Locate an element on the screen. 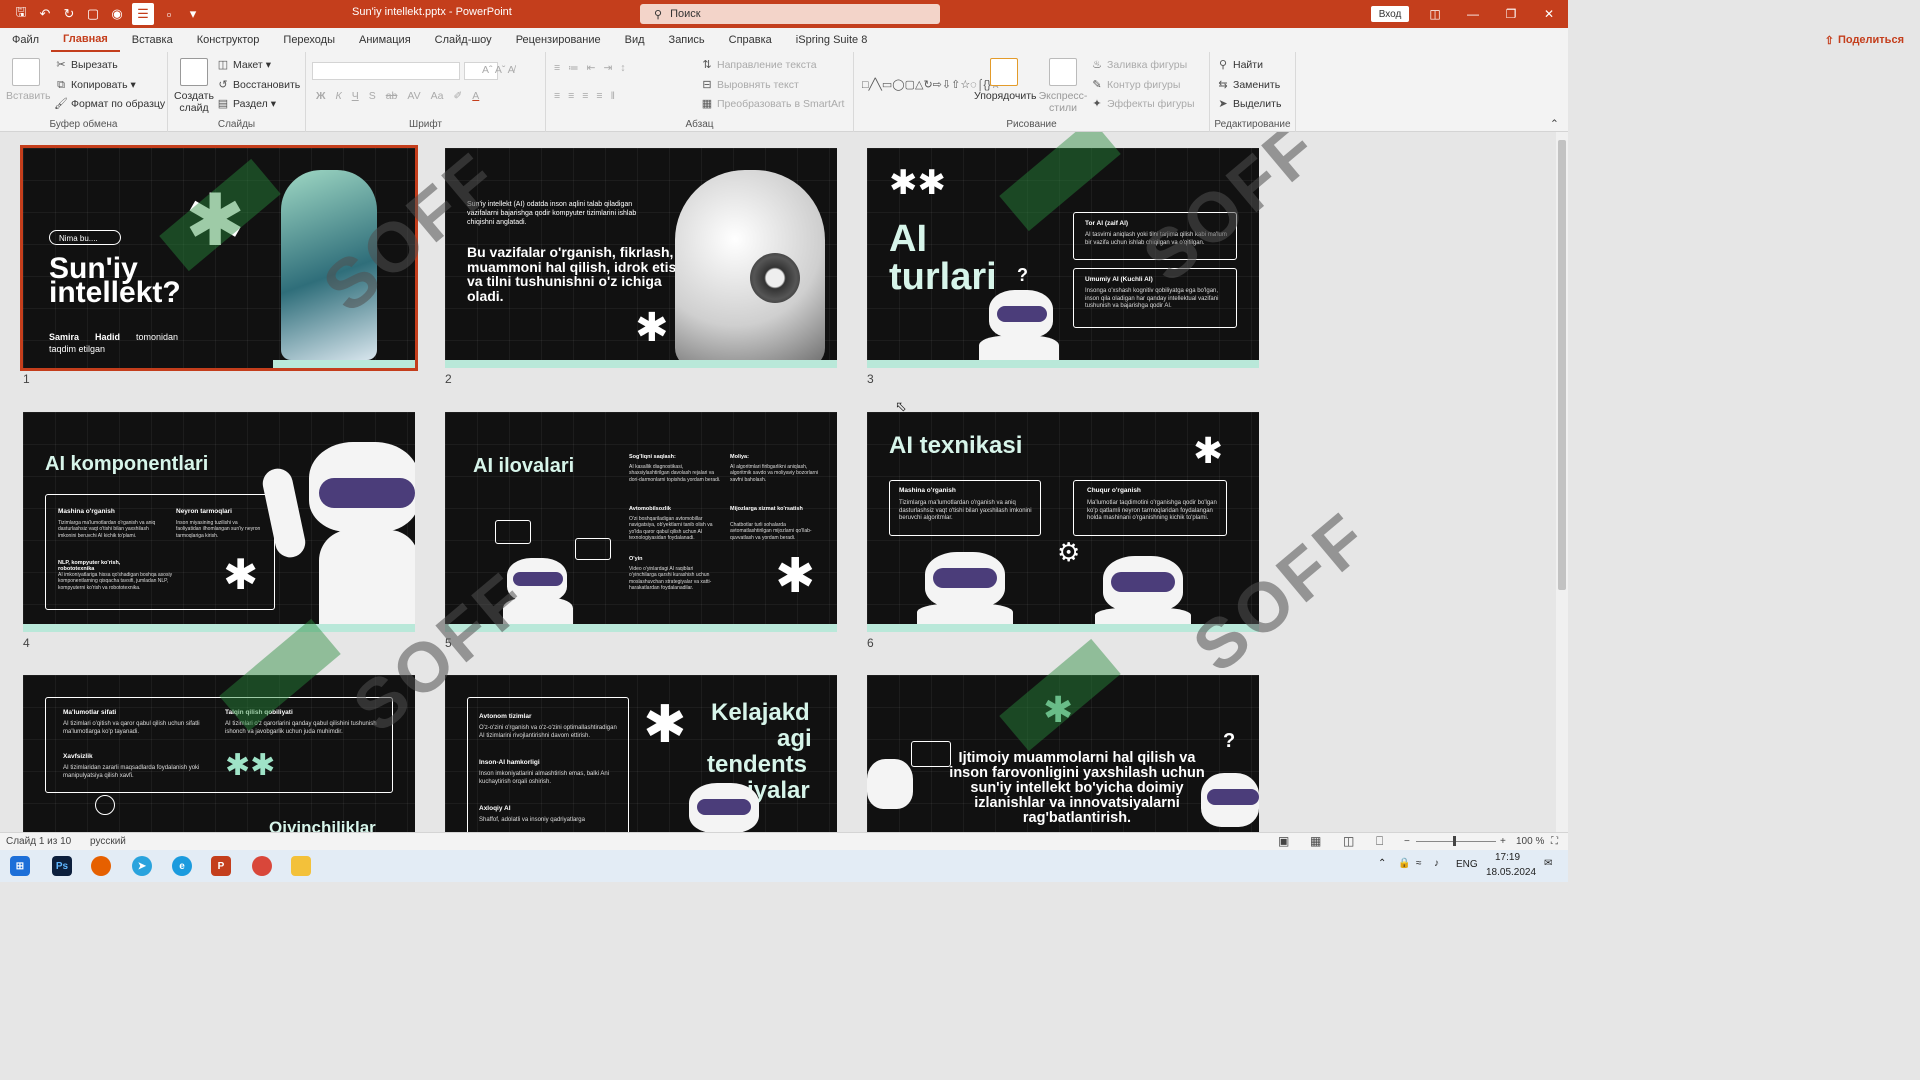 The width and height of the screenshot is (1920, 1080). notifications-icon: ✉ is located at coordinates (1548, 863).